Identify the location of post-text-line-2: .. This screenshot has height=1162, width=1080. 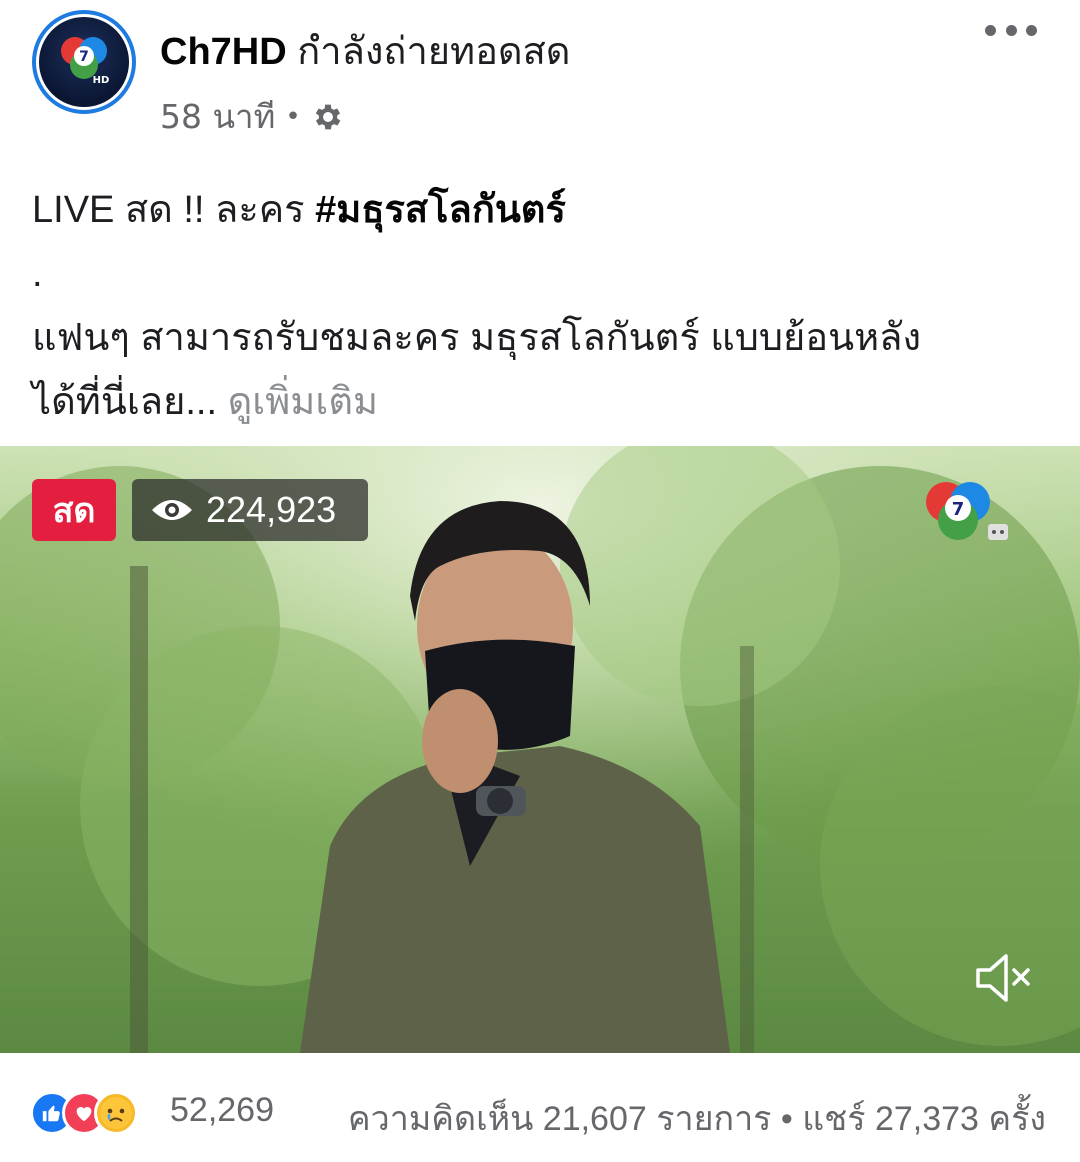
(37, 274).